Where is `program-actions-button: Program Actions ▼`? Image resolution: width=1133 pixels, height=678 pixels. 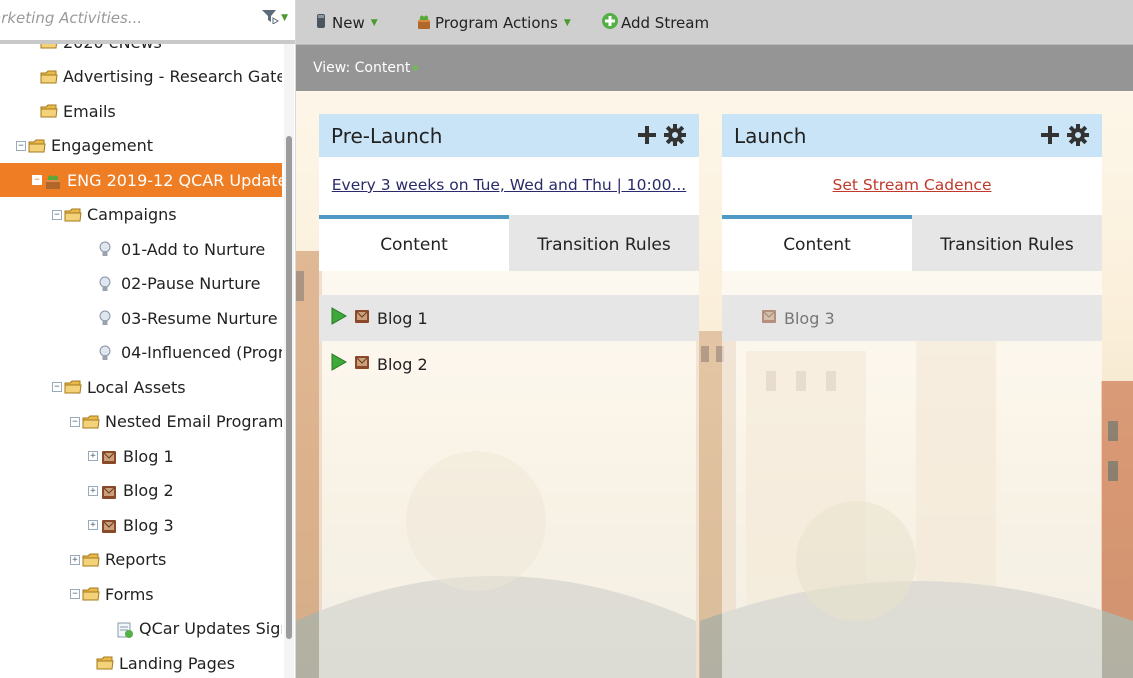
program-actions-button: Program Actions ▼ is located at coordinates (493, 23).